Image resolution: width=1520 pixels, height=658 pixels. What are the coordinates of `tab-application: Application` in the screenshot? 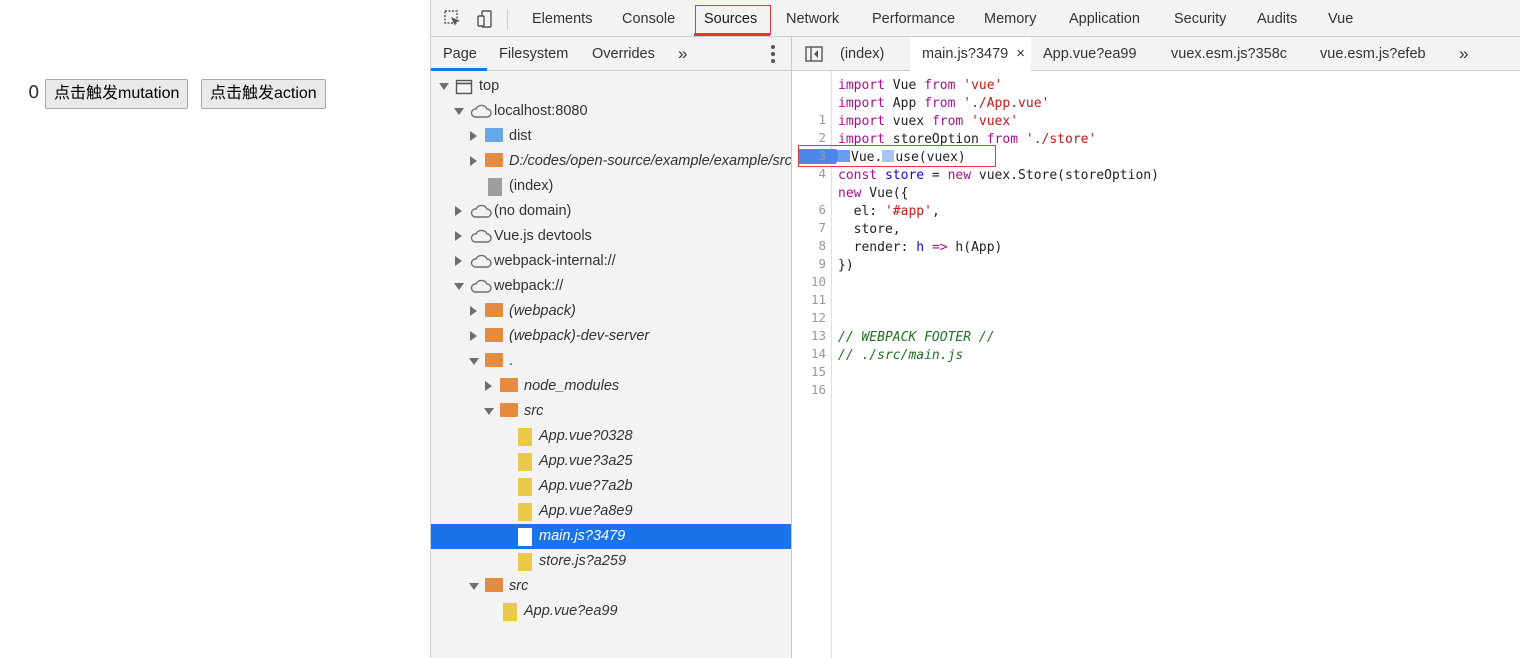 It's located at (1104, 18).